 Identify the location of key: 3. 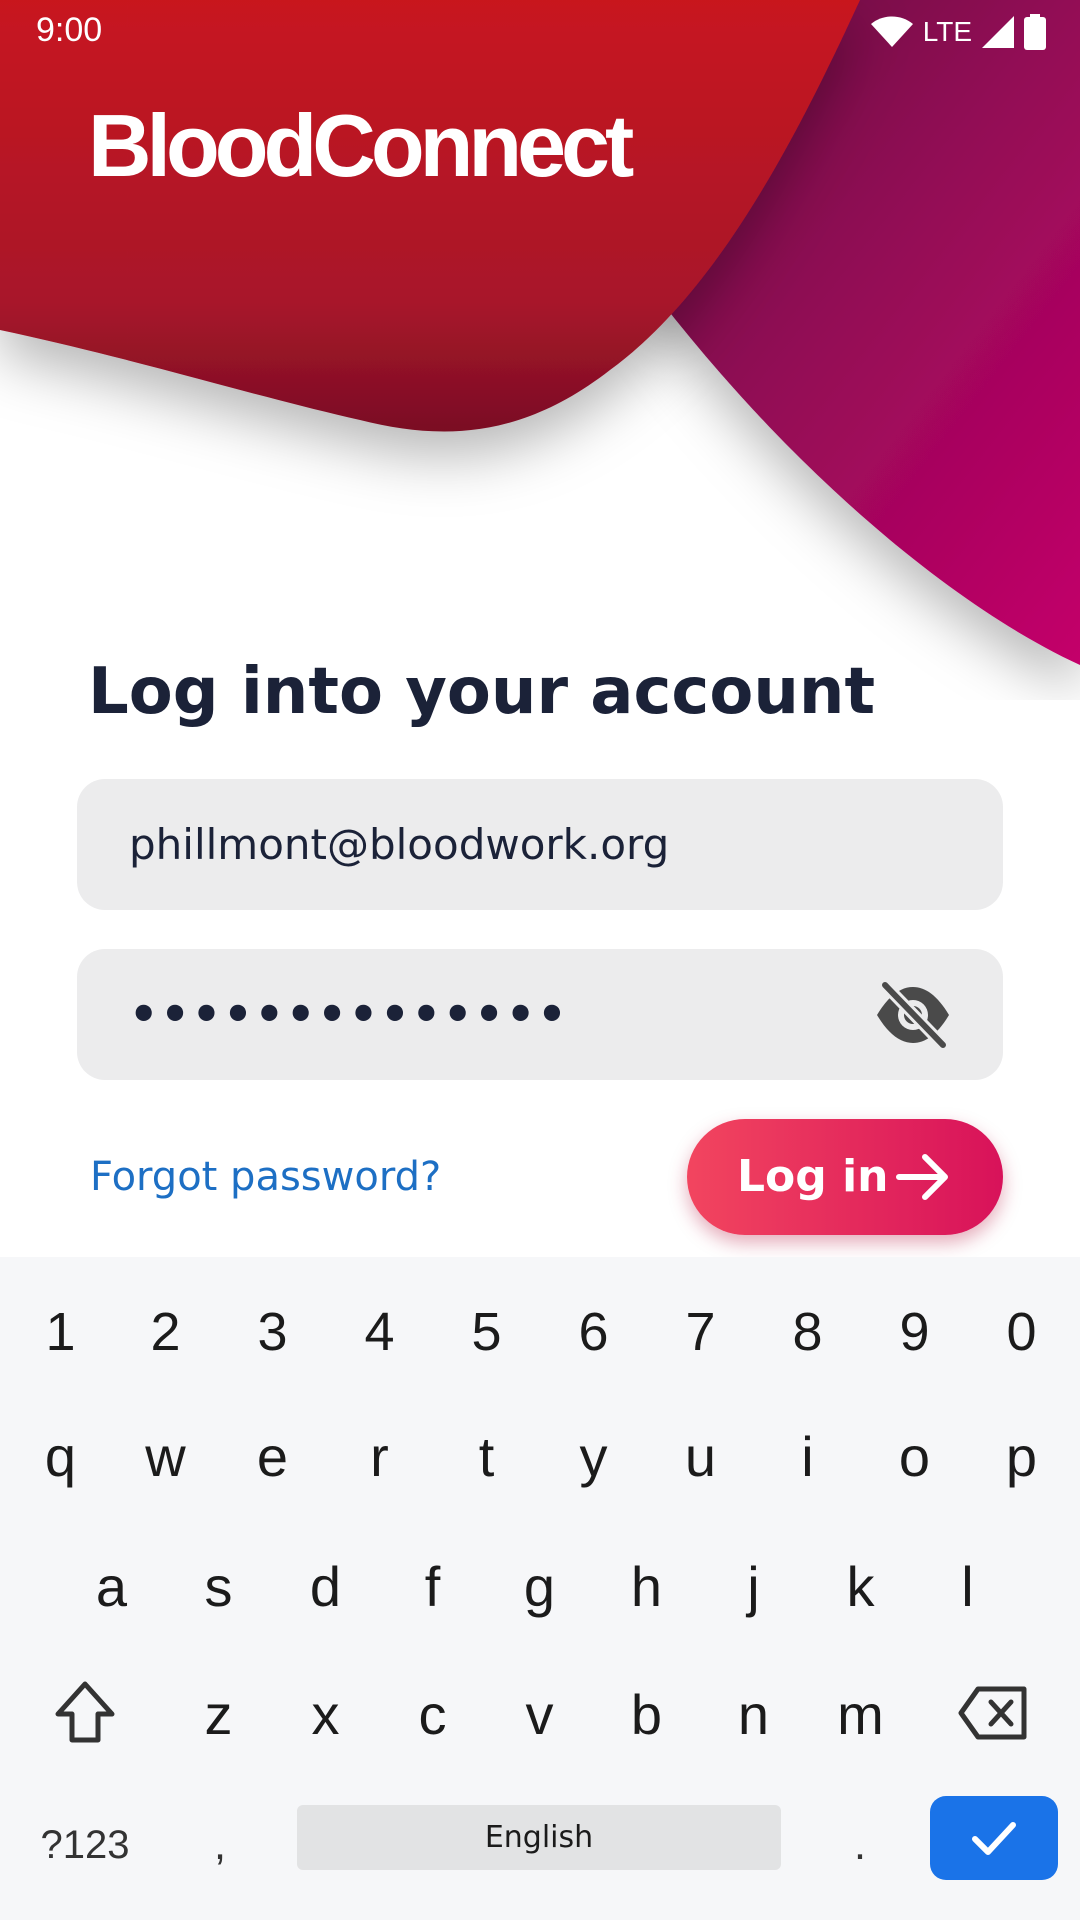
(272, 1332).